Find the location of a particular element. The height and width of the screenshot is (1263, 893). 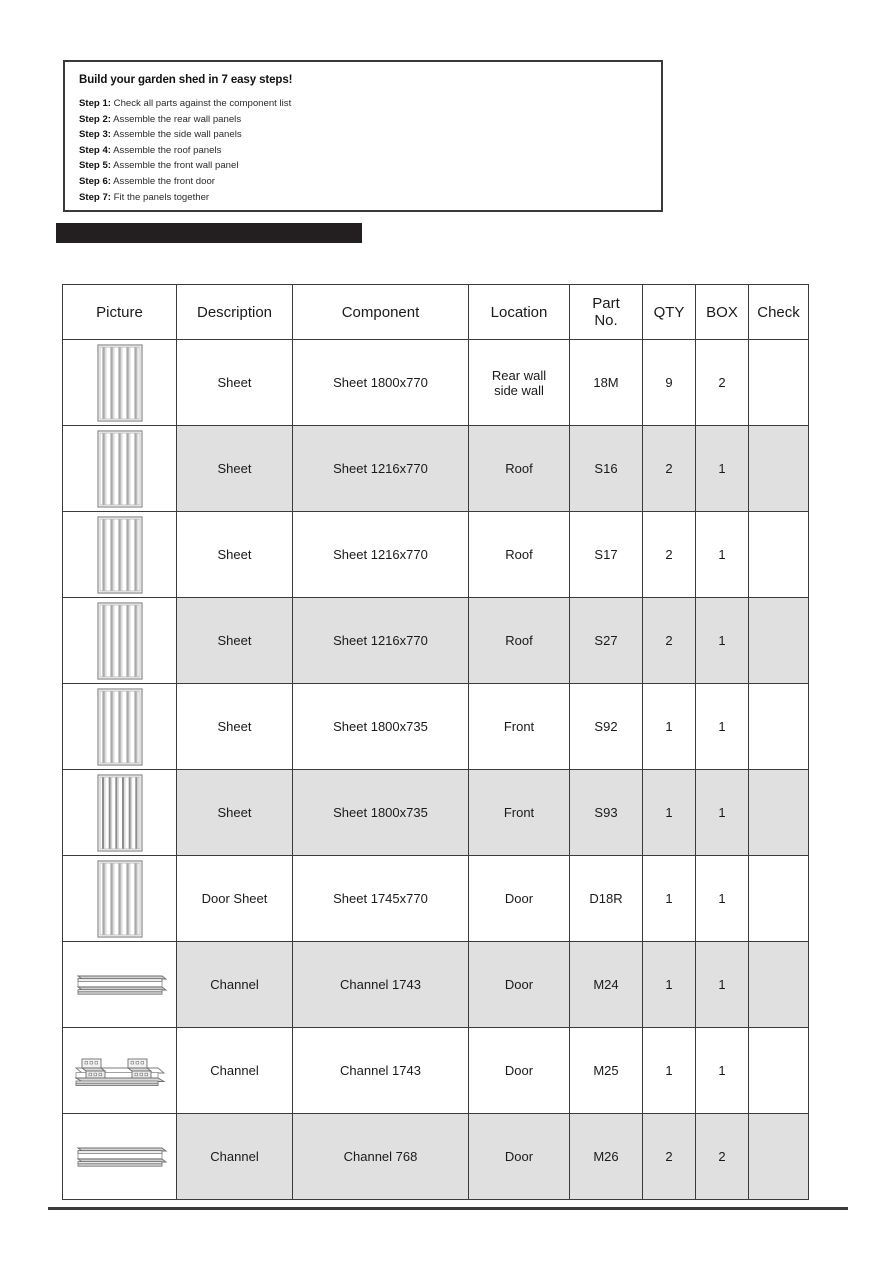

cell-part-no: S16 is located at coordinates (606, 468).